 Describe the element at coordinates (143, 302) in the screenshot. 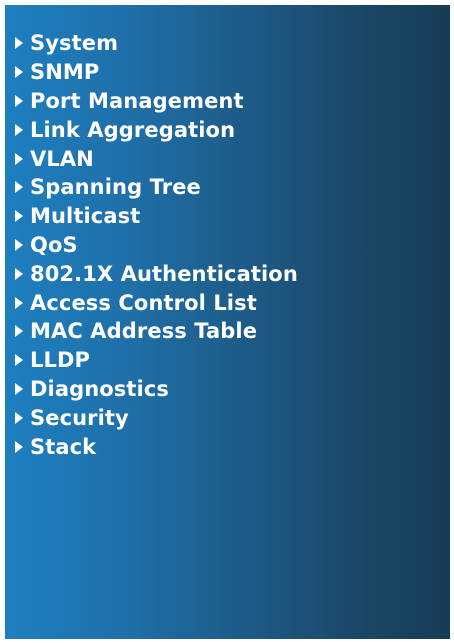

I see `sidebar-item-label: Access Control List` at that location.